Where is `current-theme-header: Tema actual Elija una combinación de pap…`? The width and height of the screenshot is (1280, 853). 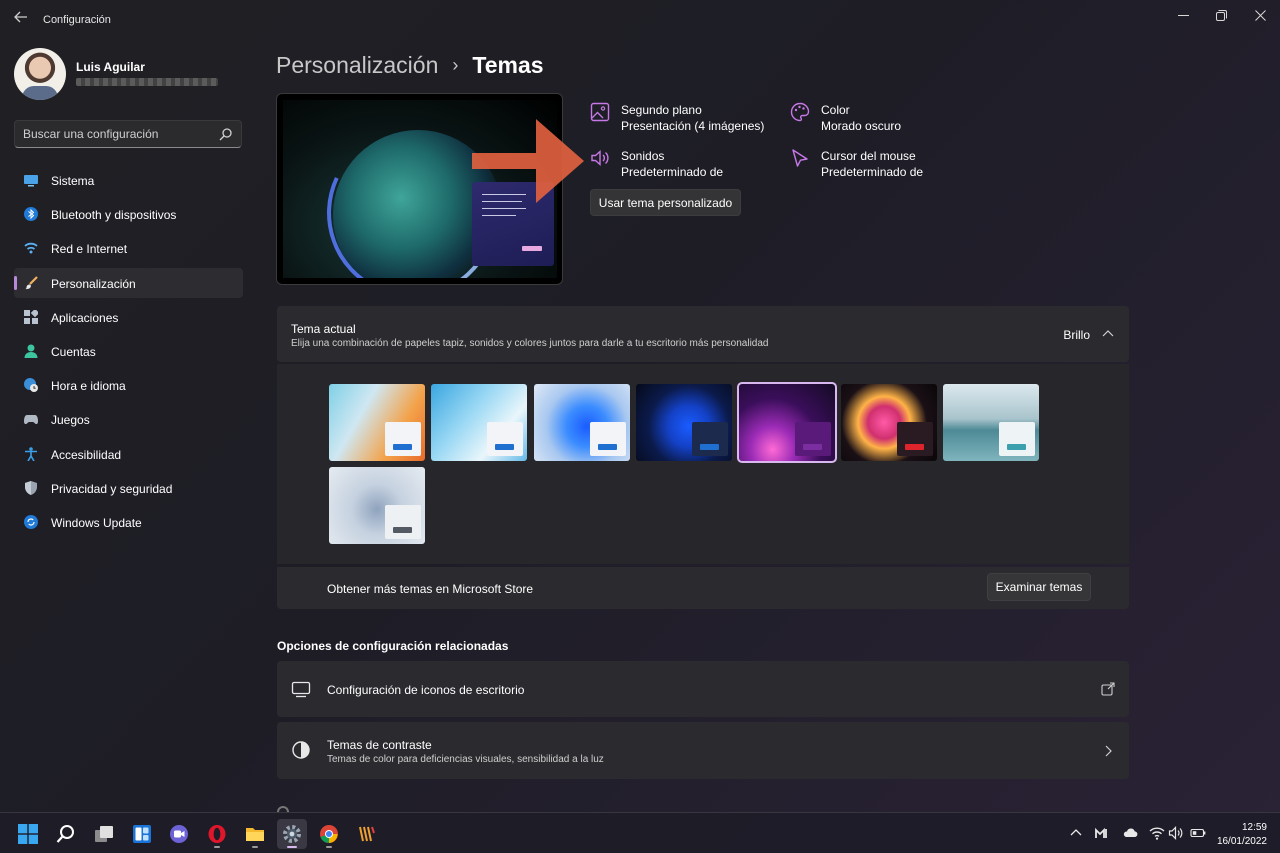 current-theme-header: Tema actual Elija una combinación de pap… is located at coordinates (703, 334).